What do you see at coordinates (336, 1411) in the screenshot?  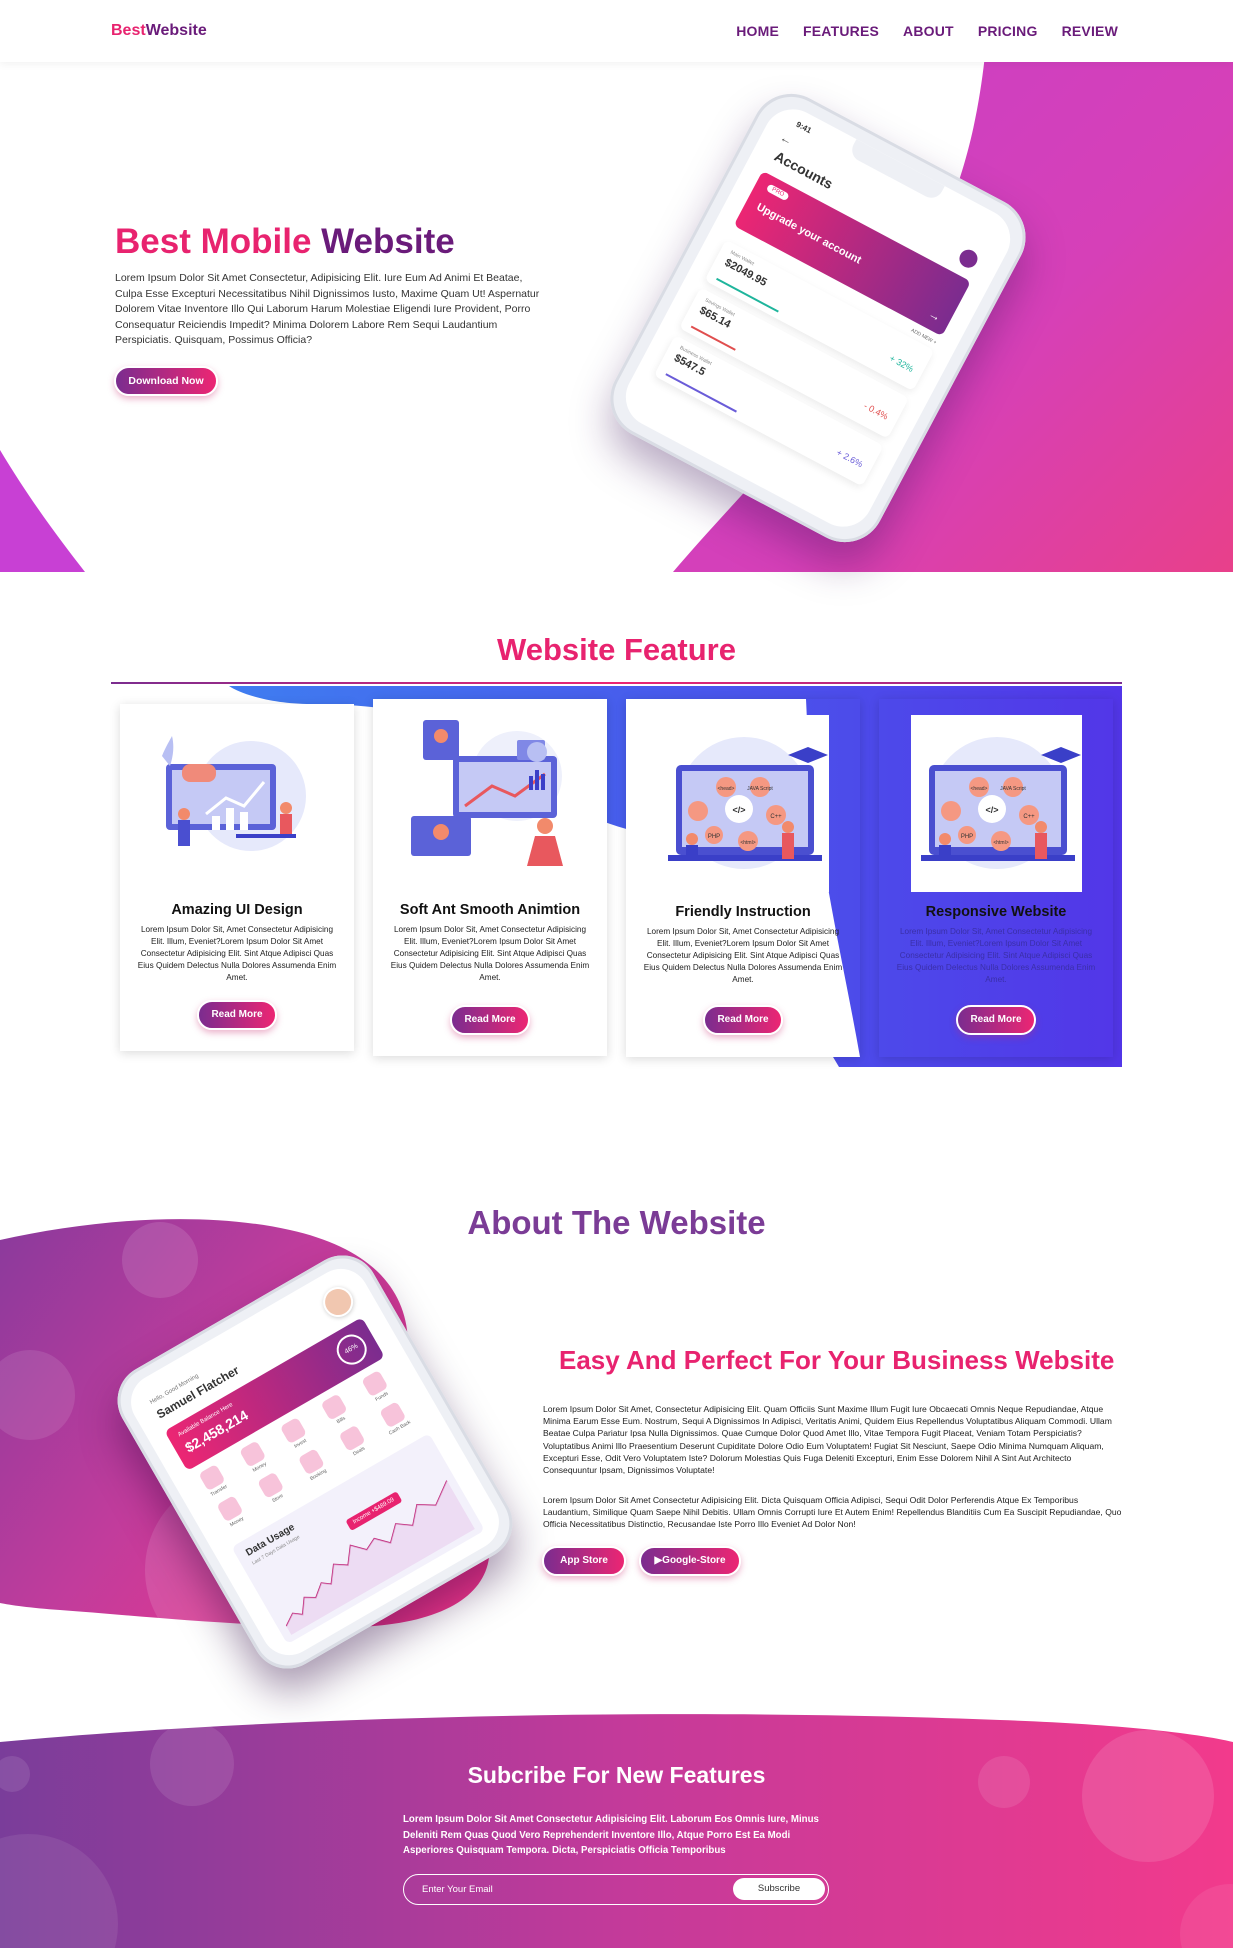 I see `quick-action: Bills` at bounding box center [336, 1411].